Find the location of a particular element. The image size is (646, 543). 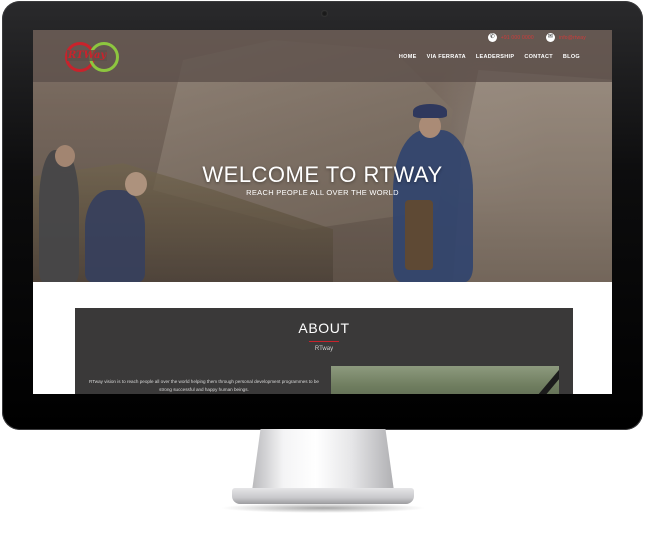

about-photo is located at coordinates (445, 380).